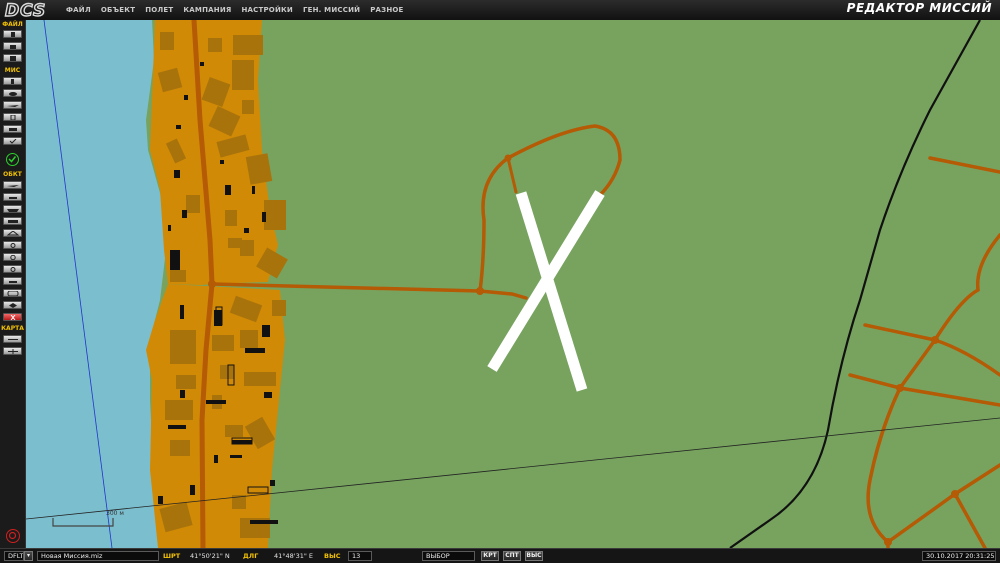  I want to click on exit-icon, so click(13, 536).